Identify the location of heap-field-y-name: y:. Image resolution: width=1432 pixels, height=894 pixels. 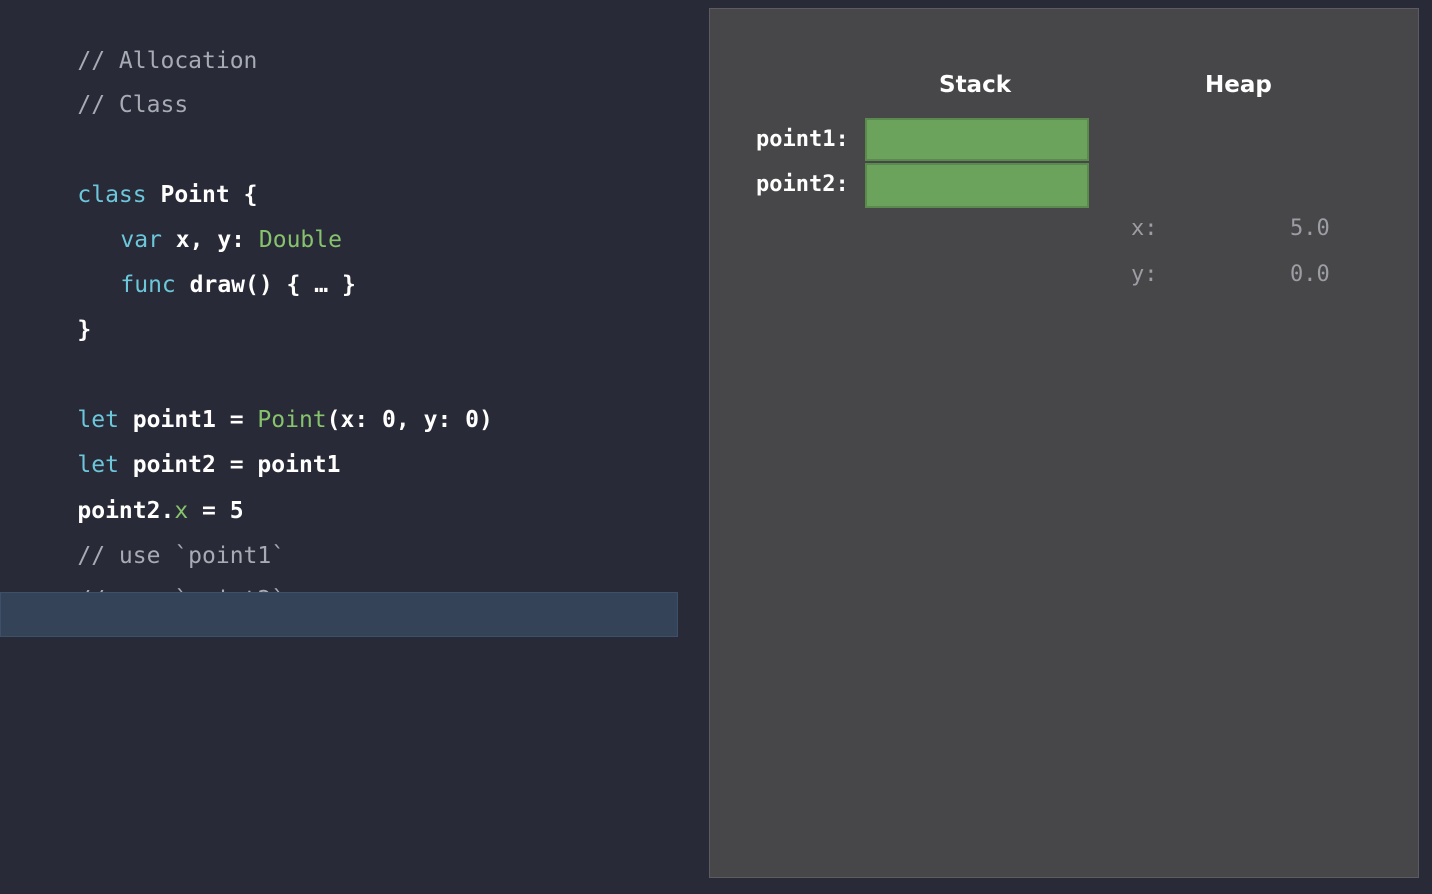
(1144, 274).